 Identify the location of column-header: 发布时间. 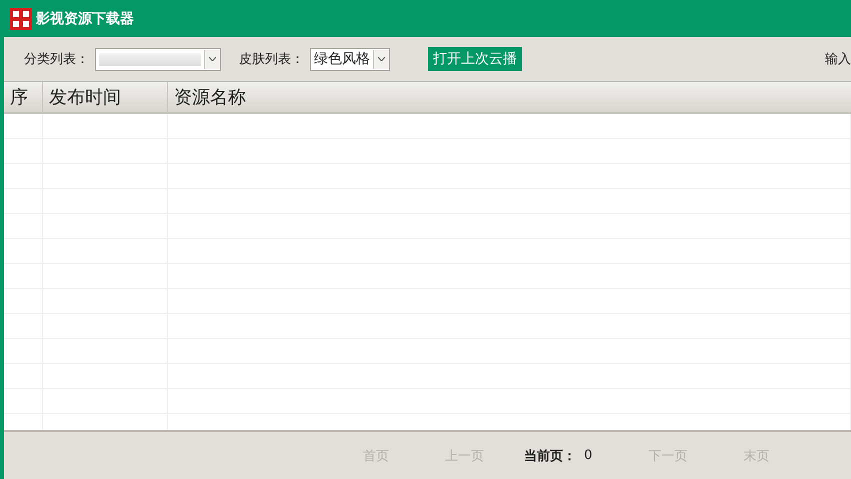
(105, 97).